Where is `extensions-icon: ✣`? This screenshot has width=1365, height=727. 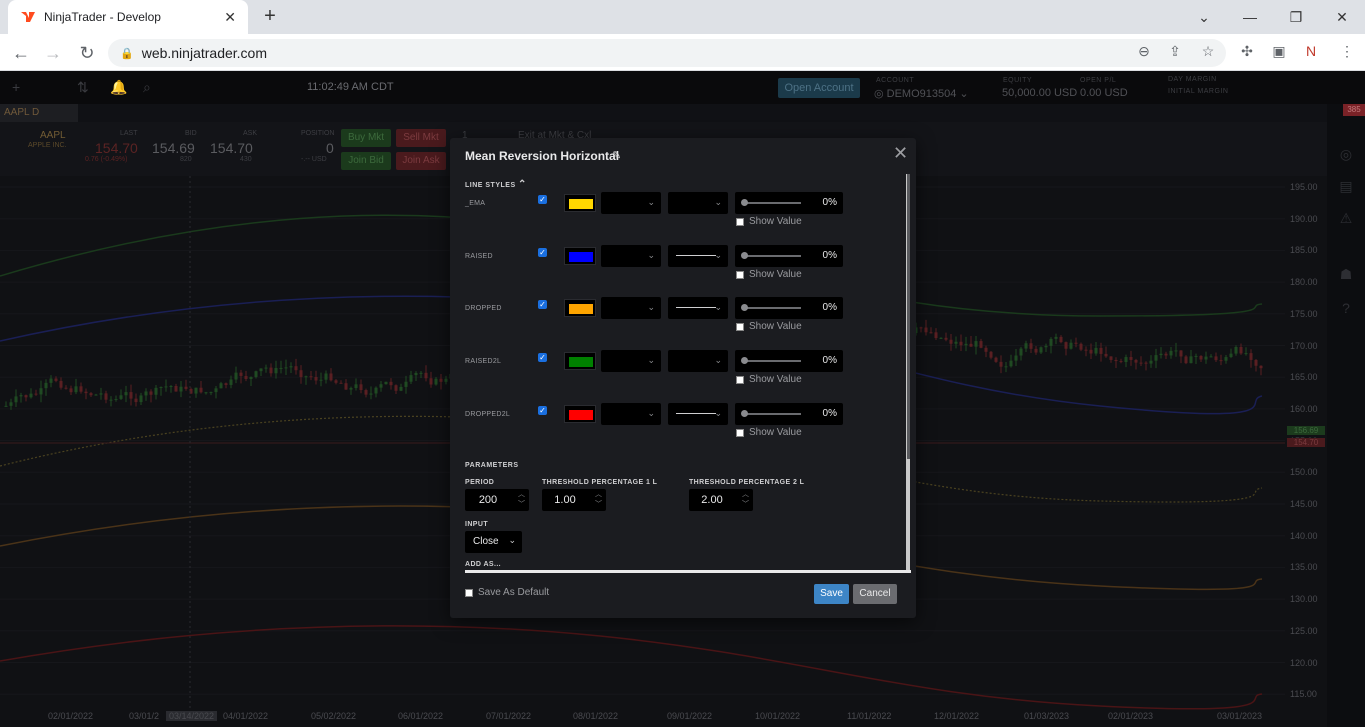 extensions-icon: ✣ is located at coordinates (1247, 51).